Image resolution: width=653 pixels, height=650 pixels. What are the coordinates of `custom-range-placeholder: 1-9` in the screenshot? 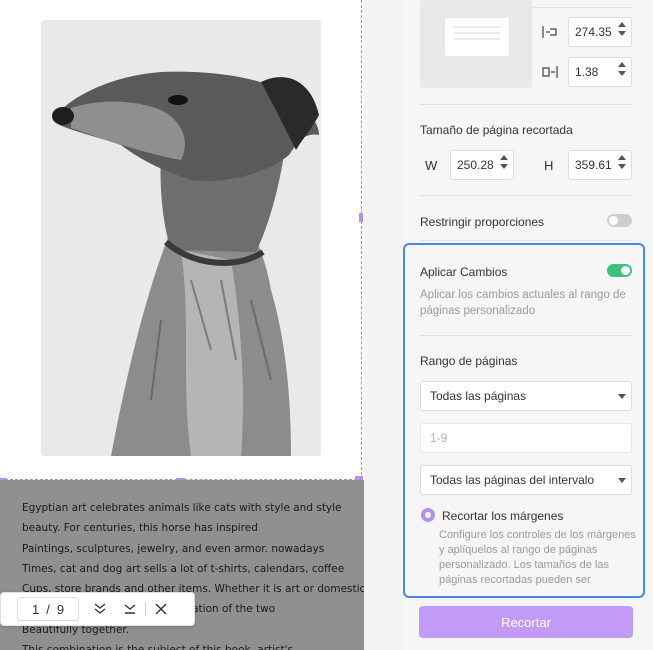 It's located at (439, 438).